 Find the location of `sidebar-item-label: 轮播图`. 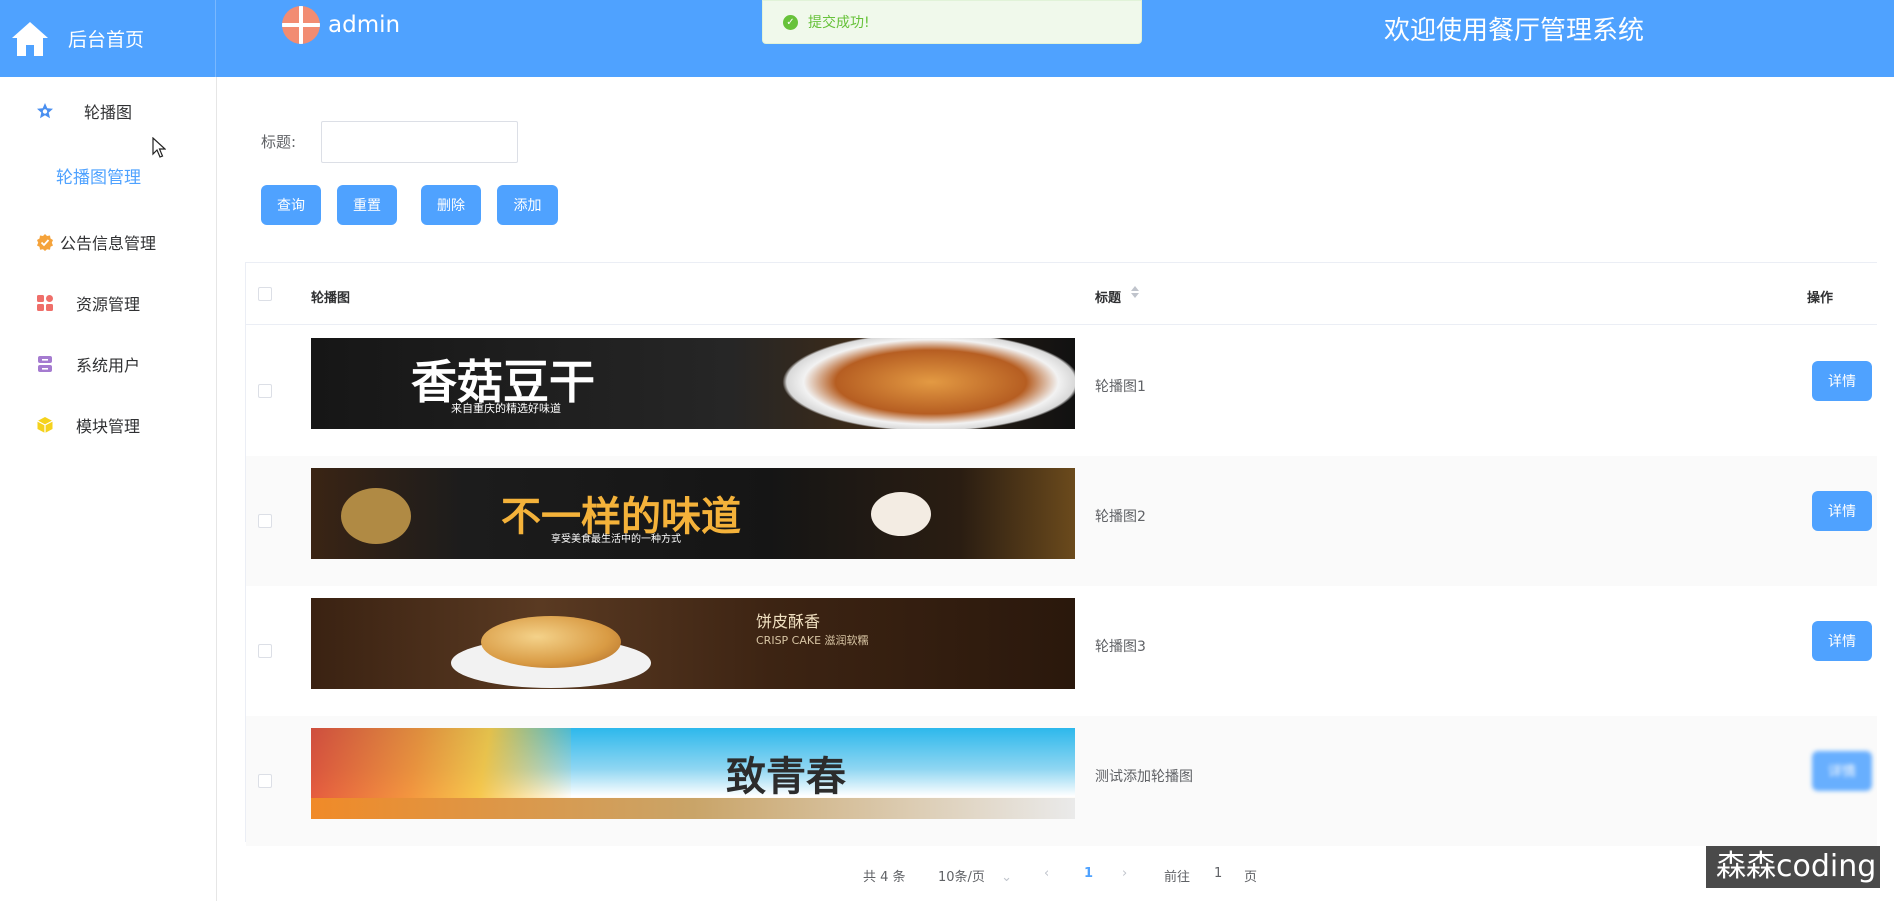

sidebar-item-label: 轮播图 is located at coordinates (108, 112).